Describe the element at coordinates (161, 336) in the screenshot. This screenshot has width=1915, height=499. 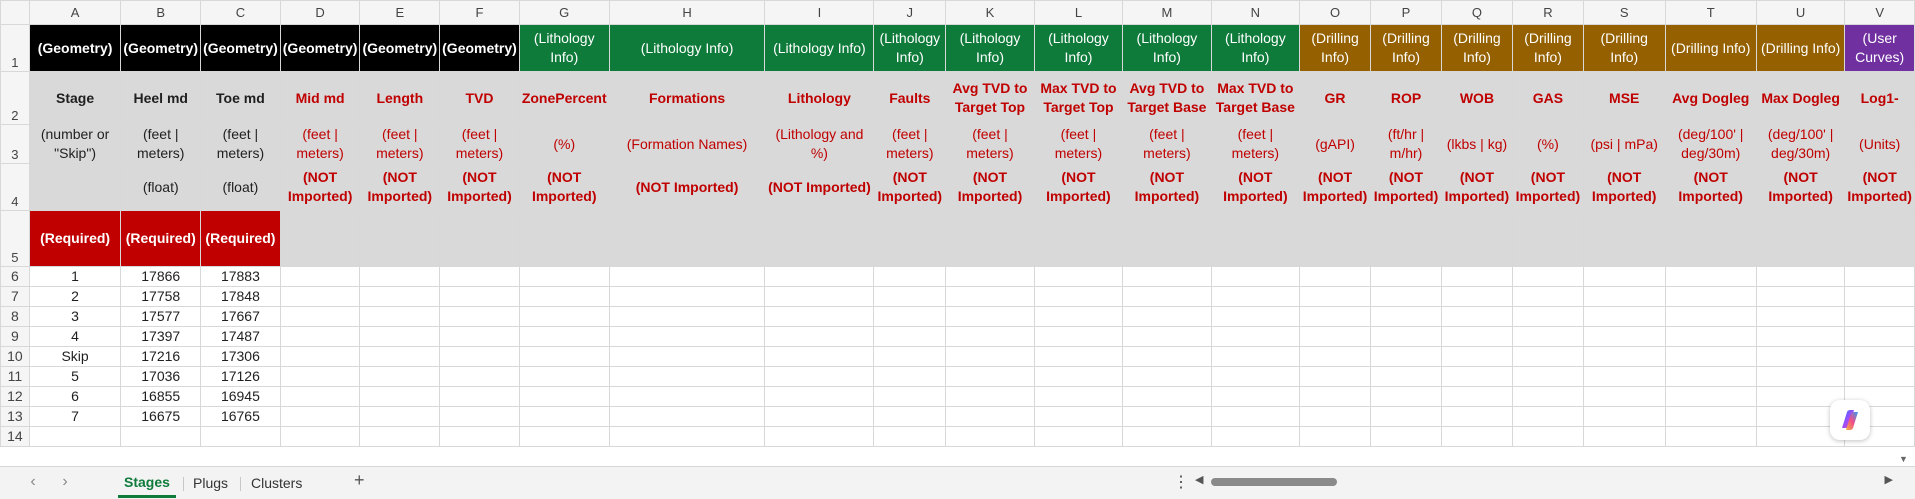
I see `data-cell: 17397` at that location.